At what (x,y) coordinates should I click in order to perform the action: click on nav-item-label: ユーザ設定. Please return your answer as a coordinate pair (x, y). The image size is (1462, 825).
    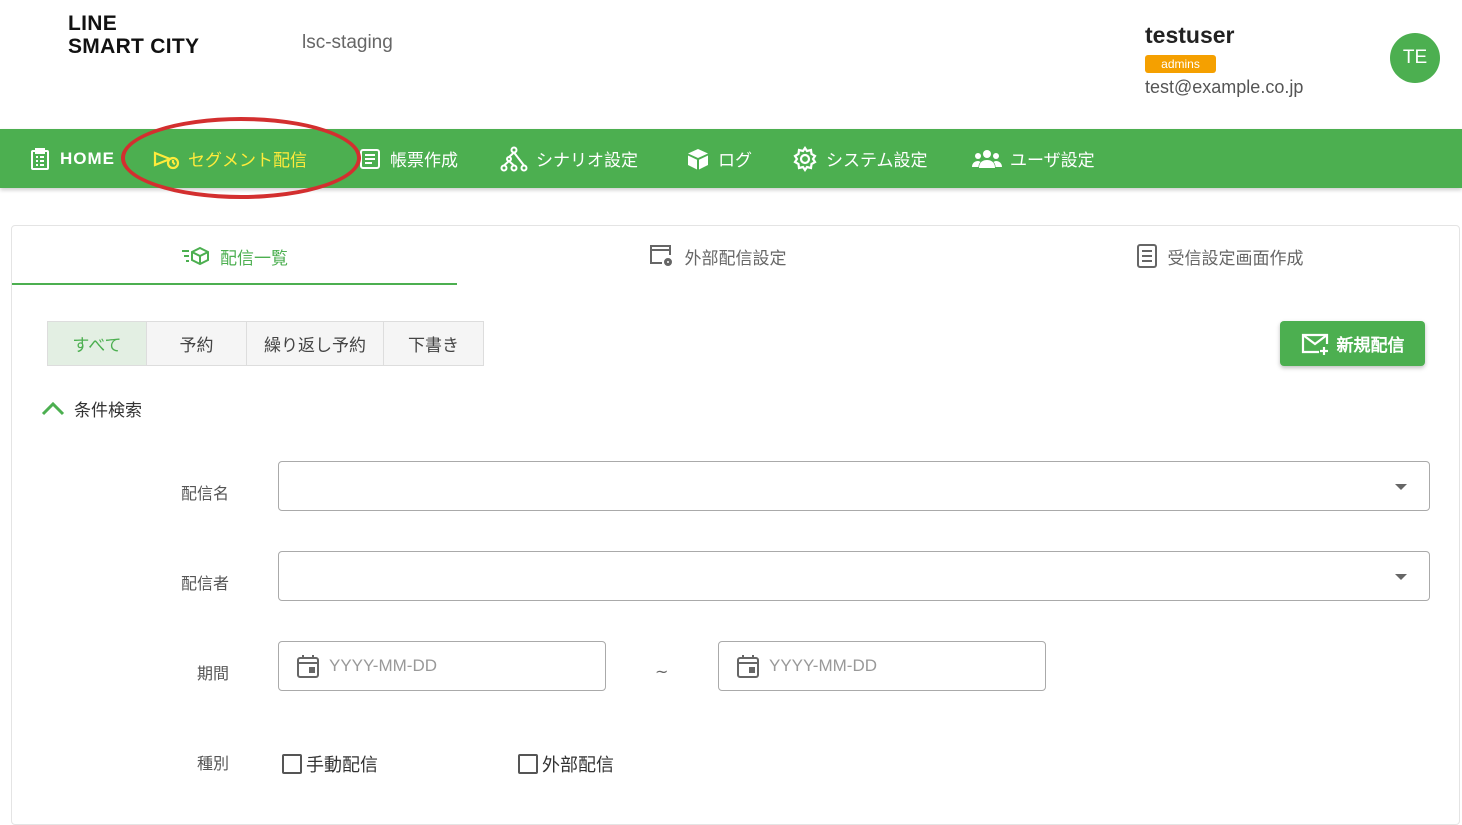
    Looking at the image, I should click on (1052, 161).